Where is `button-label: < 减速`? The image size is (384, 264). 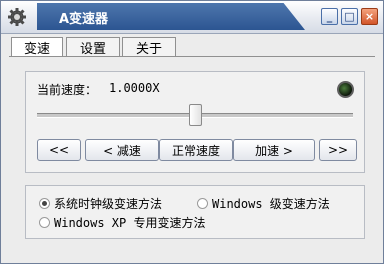
button-label: < 减速 is located at coordinates (122, 150).